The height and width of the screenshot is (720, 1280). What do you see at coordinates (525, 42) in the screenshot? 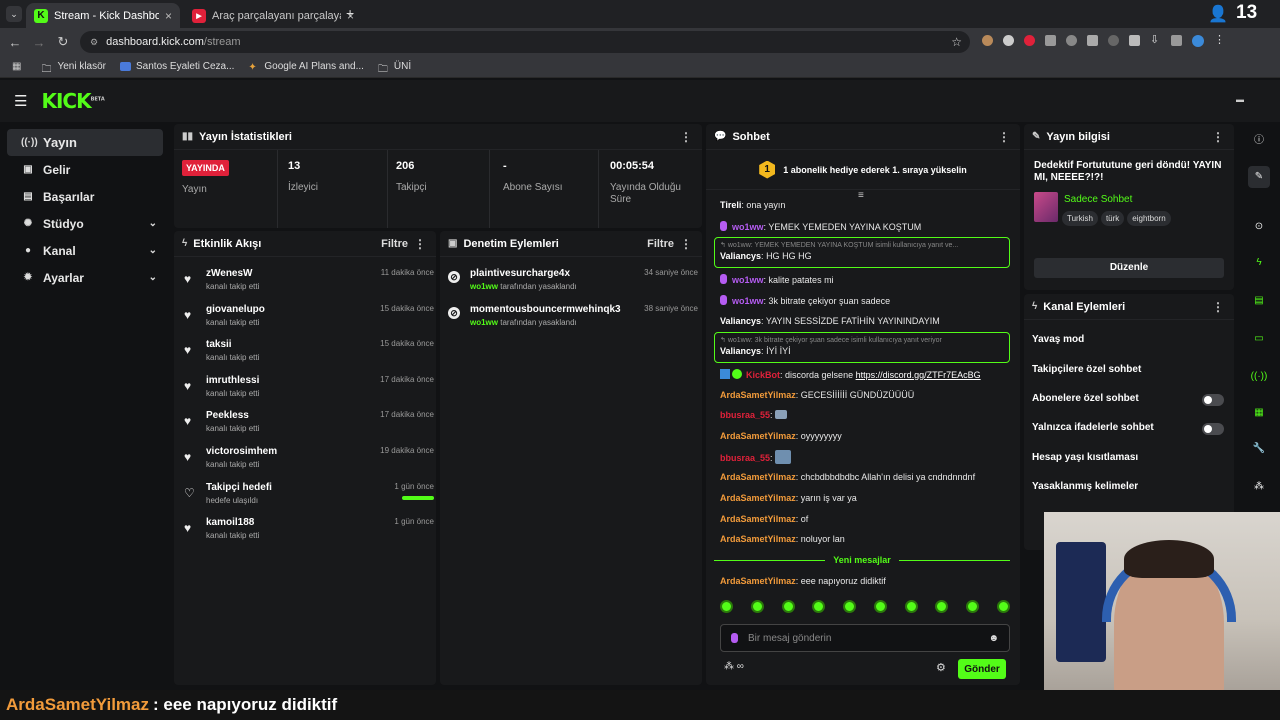
I see `url-field: ⚙ dashboard.kick.com /stream ☆` at bounding box center [525, 42].